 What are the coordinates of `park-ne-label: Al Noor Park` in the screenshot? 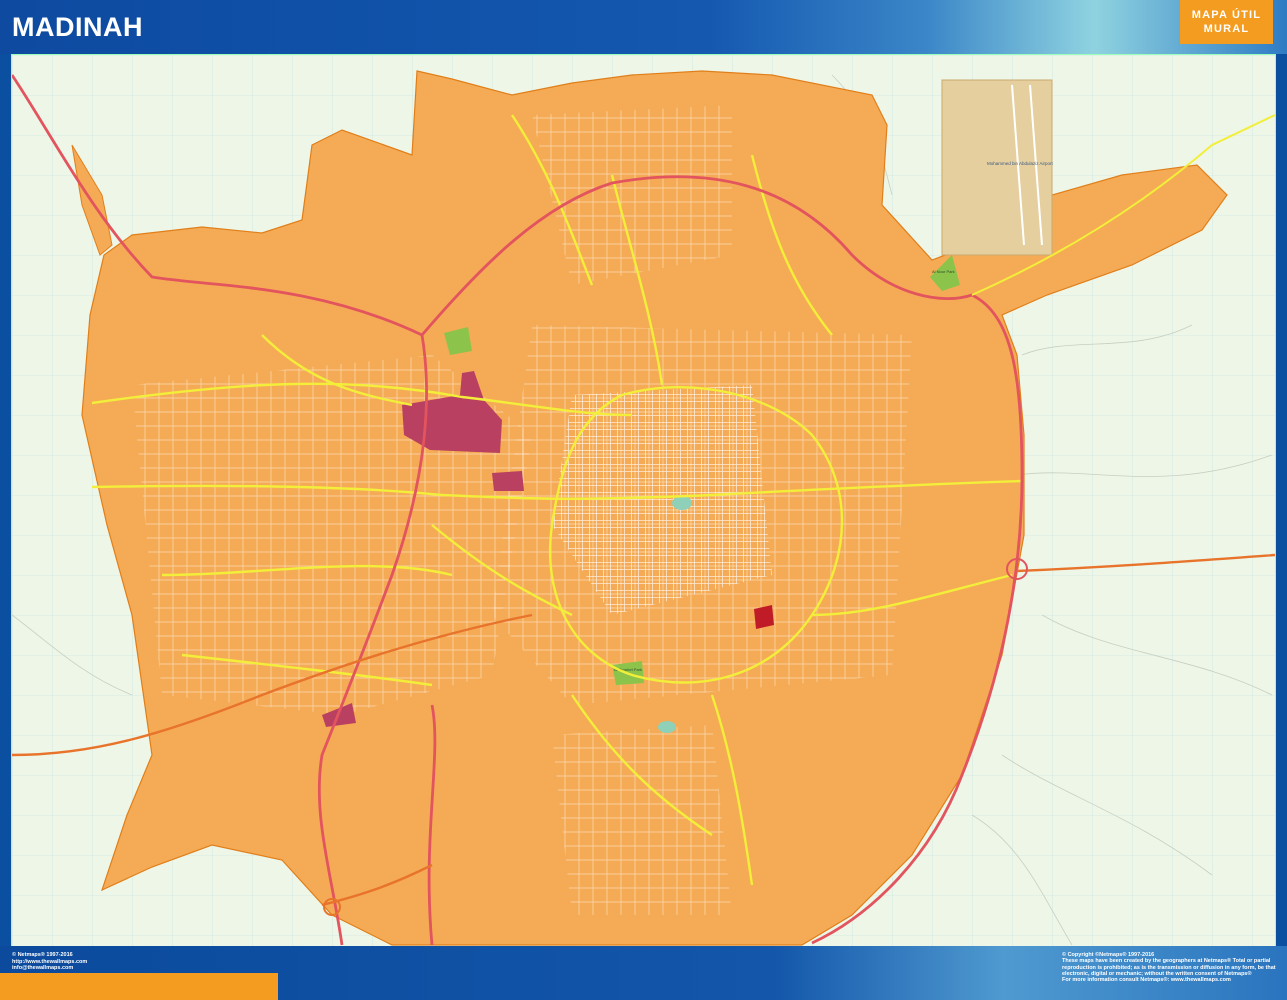 It's located at (943, 271).